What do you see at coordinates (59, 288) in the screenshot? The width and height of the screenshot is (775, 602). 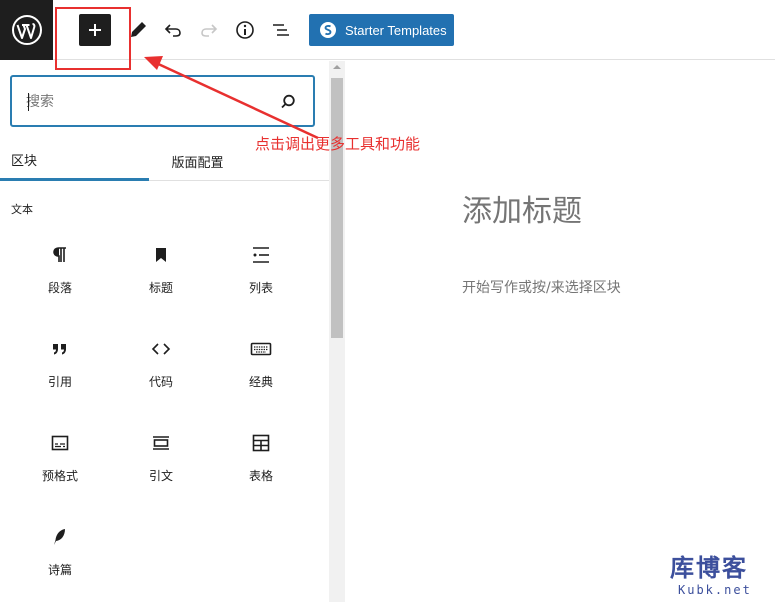 I see `block-label: 段落` at bounding box center [59, 288].